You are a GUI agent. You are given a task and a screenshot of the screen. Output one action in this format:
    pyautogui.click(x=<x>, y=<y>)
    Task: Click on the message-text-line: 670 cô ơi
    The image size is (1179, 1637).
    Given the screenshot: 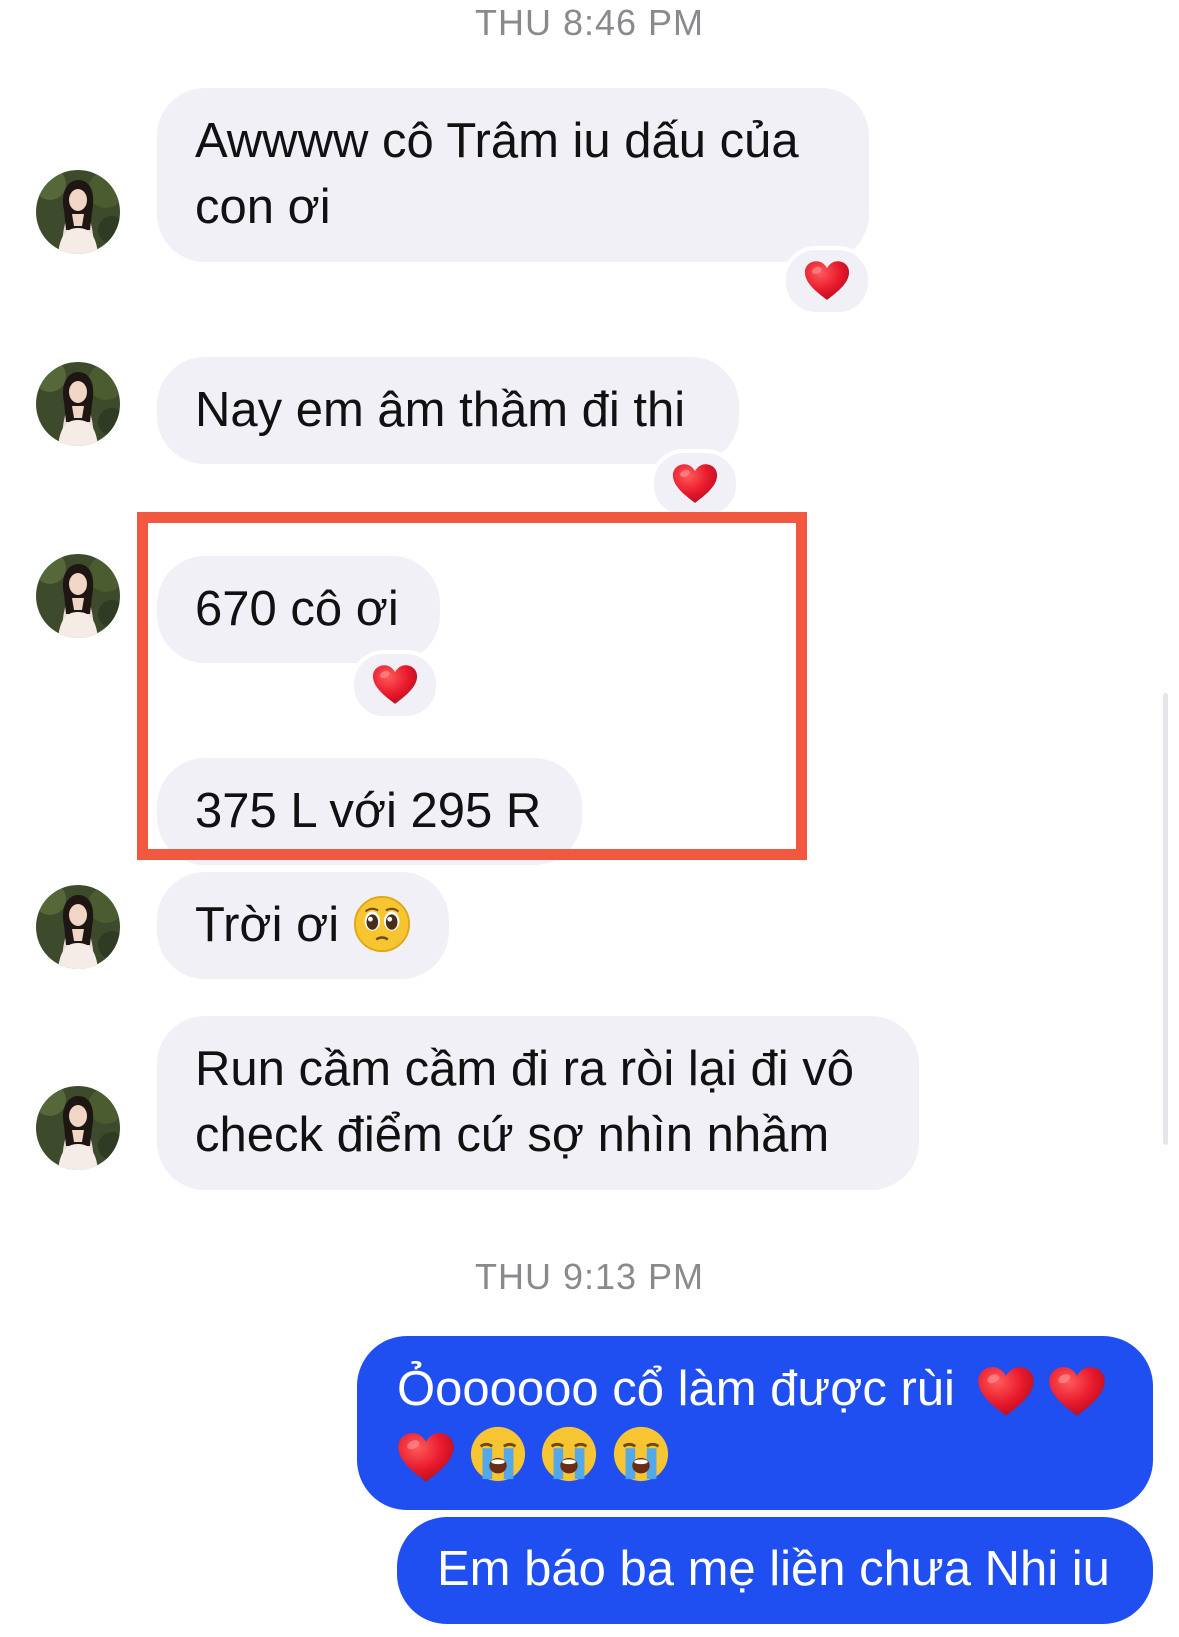 What is the action you would take?
    pyautogui.click(x=297, y=609)
    